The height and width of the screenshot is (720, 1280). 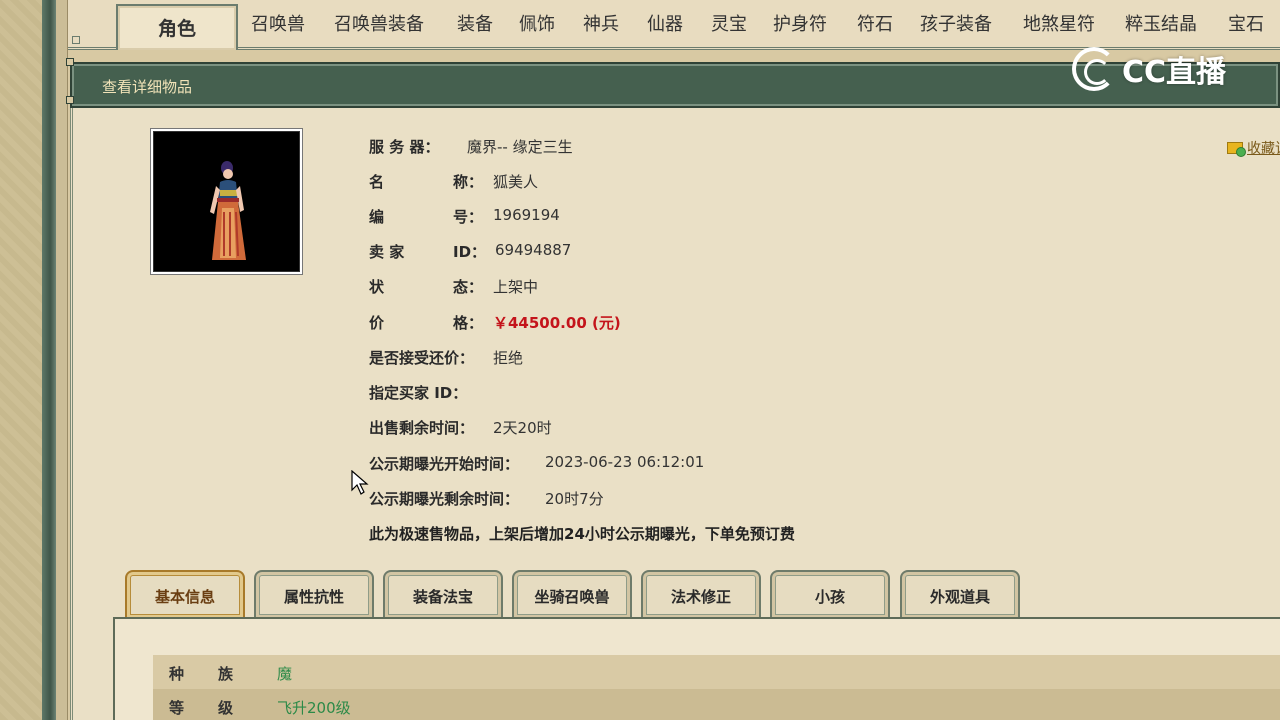 What do you see at coordinates (875, 26) in the screenshot?
I see `tab-runestone: 符石` at bounding box center [875, 26].